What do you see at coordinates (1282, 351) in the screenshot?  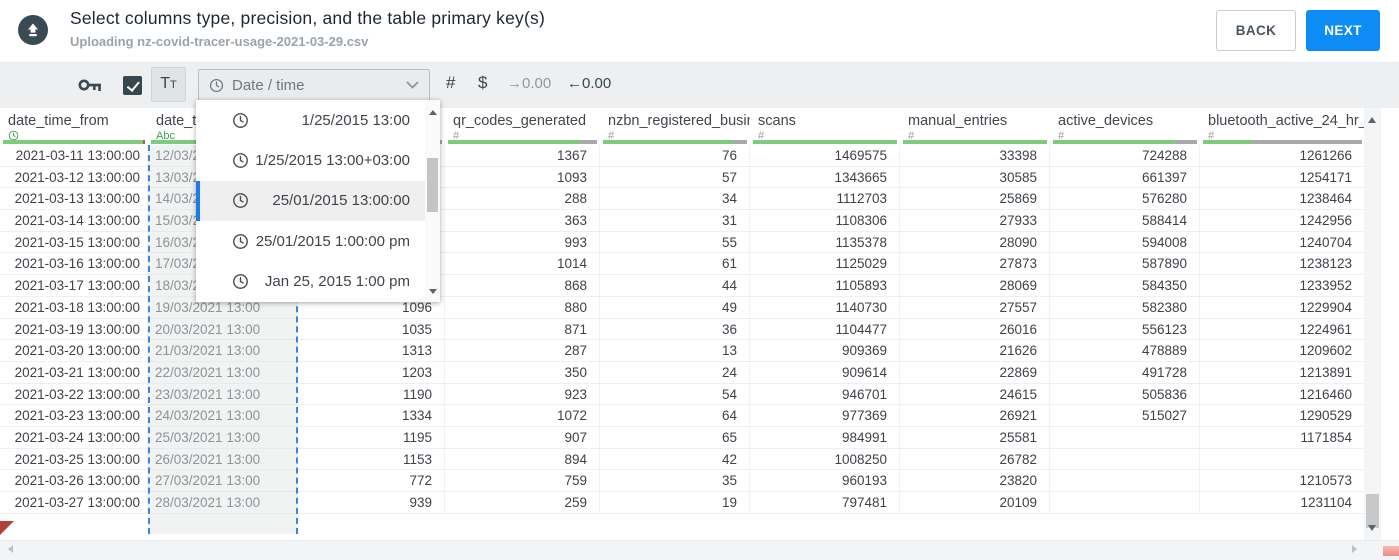 I see `table-cell: 1209602` at bounding box center [1282, 351].